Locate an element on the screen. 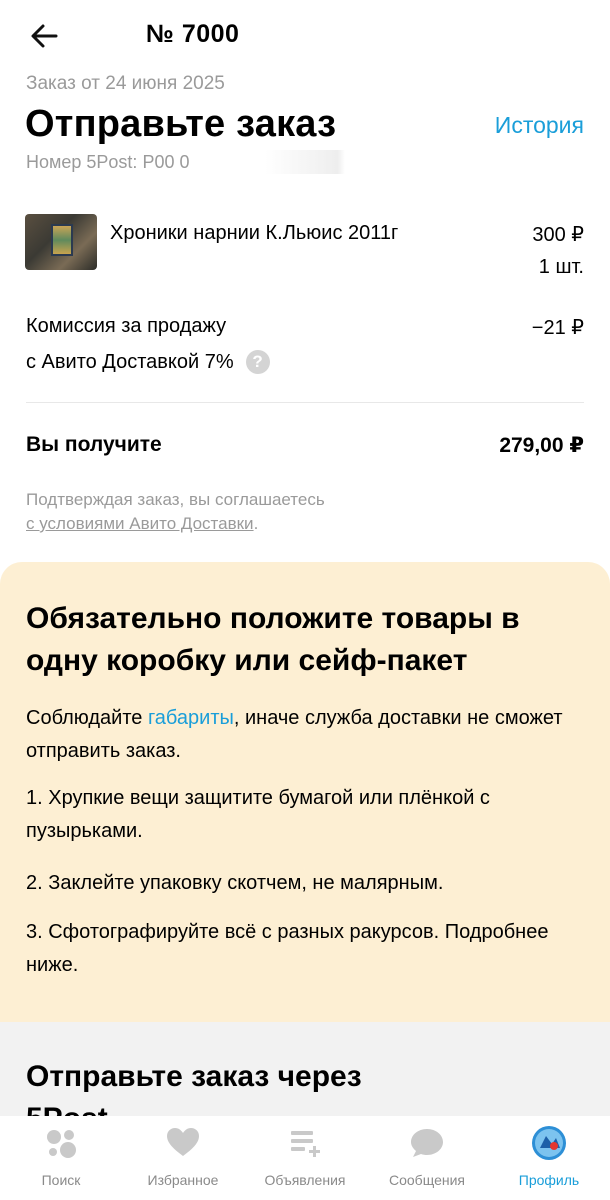 This screenshot has height=1200, width=610. shipping-title: Отправьте заказ через is located at coordinates (194, 1076).